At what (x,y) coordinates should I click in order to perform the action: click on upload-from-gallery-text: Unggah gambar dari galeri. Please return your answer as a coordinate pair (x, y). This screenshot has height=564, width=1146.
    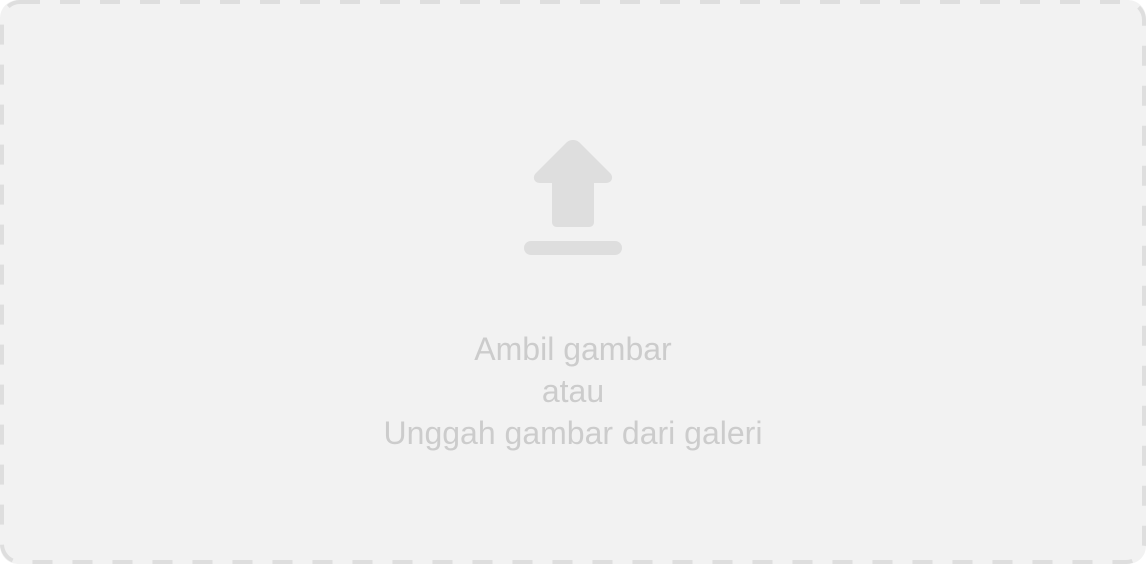
    Looking at the image, I should click on (573, 433).